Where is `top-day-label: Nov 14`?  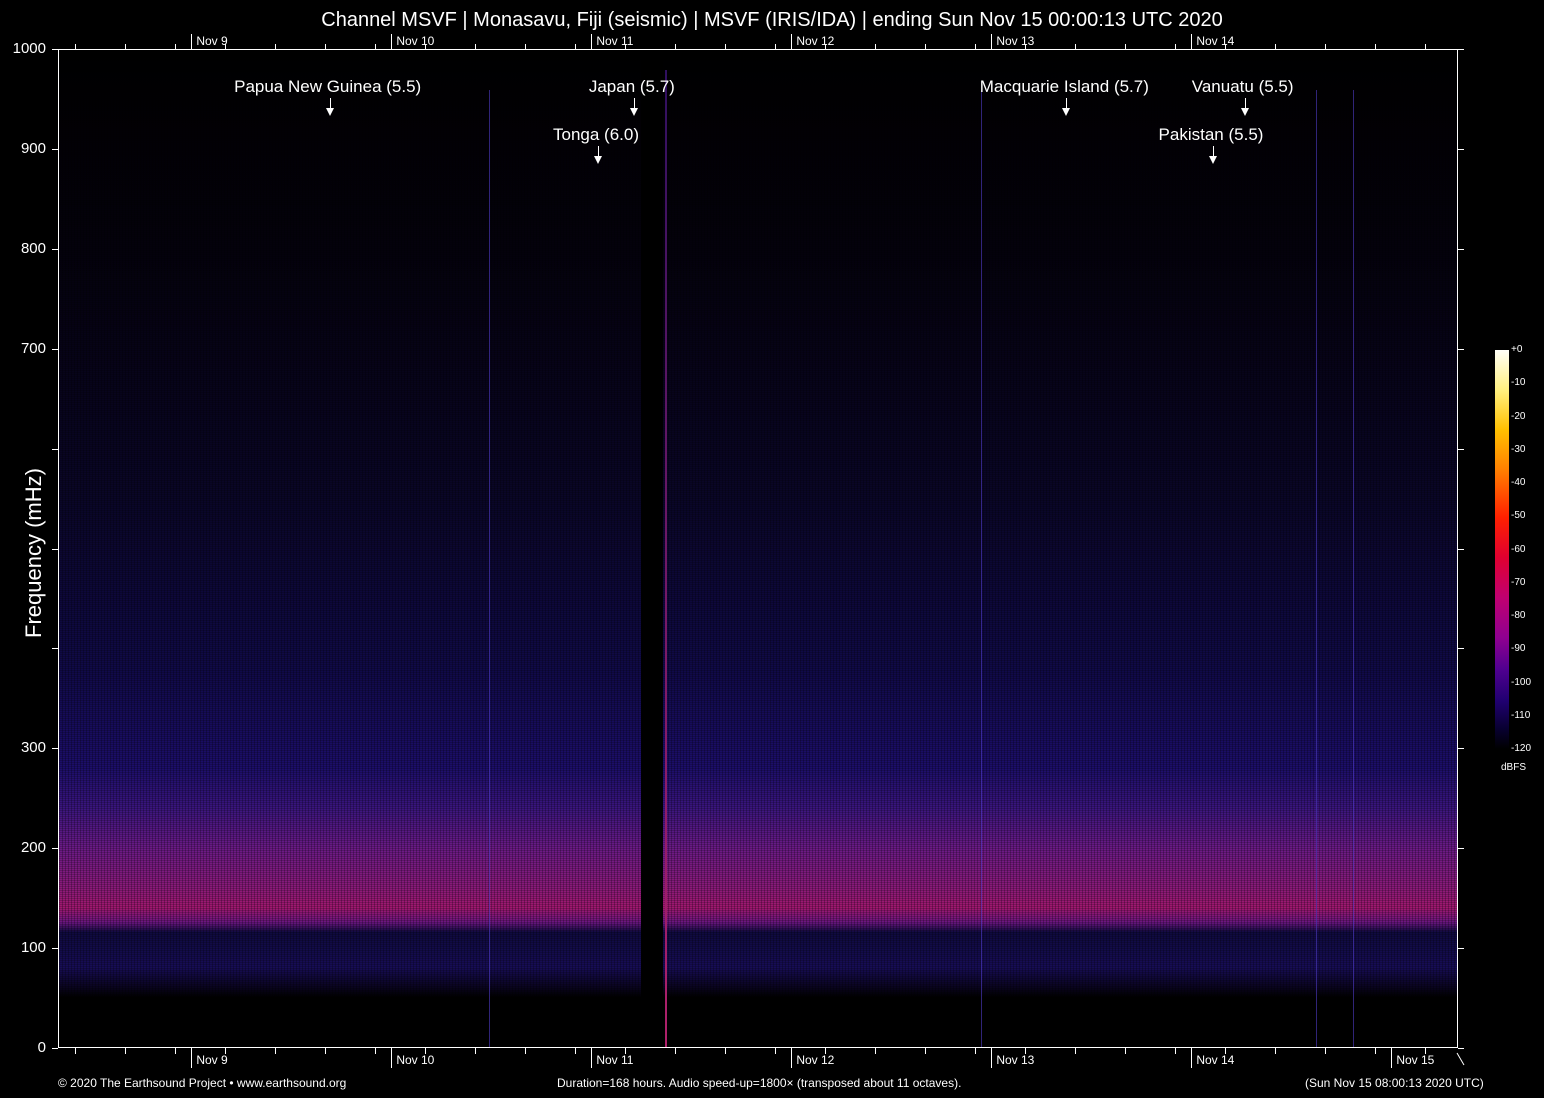
top-day-label: Nov 14 is located at coordinates (1215, 41).